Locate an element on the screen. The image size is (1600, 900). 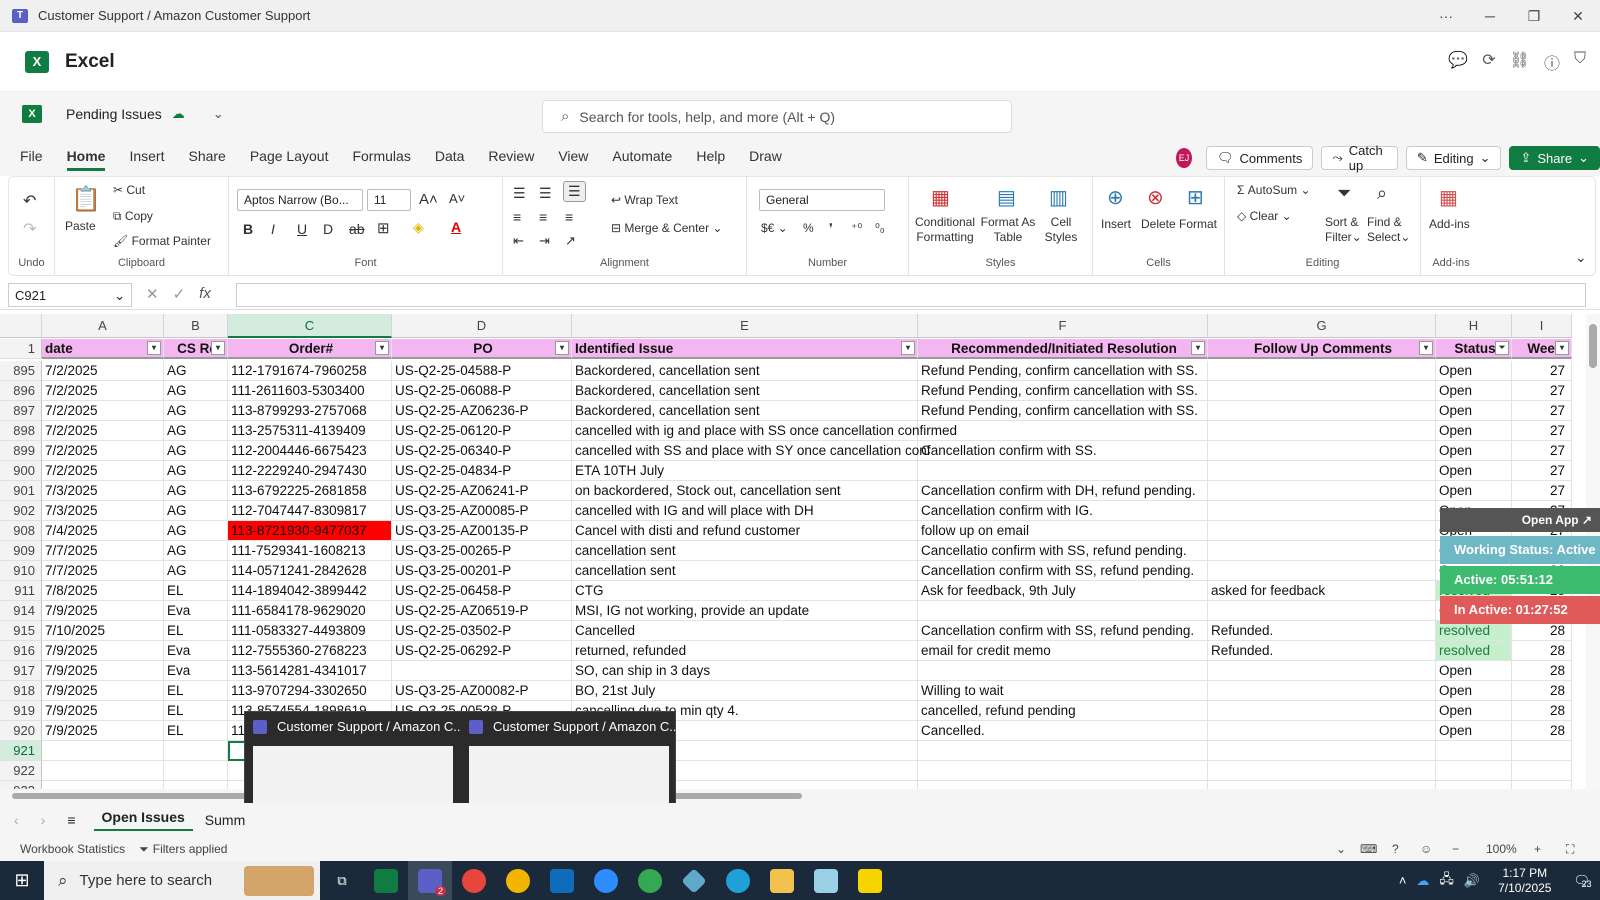
taskbar-notepad is located at coordinates (826, 880).